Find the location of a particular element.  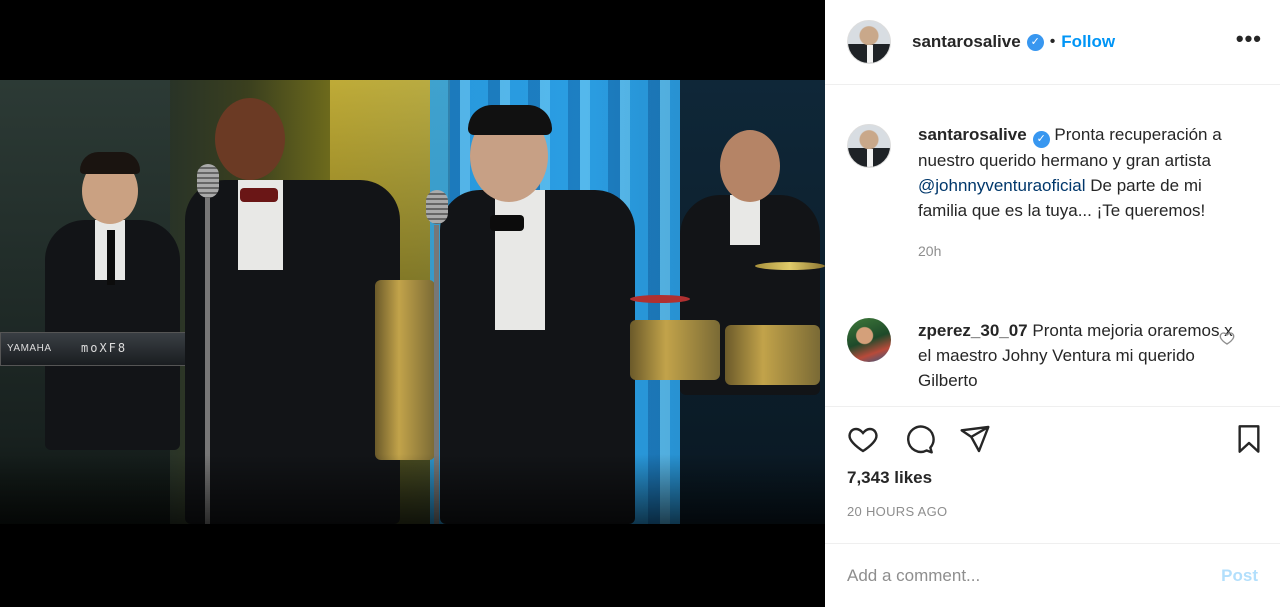

bookmark-icon is located at coordinates (1249, 439).